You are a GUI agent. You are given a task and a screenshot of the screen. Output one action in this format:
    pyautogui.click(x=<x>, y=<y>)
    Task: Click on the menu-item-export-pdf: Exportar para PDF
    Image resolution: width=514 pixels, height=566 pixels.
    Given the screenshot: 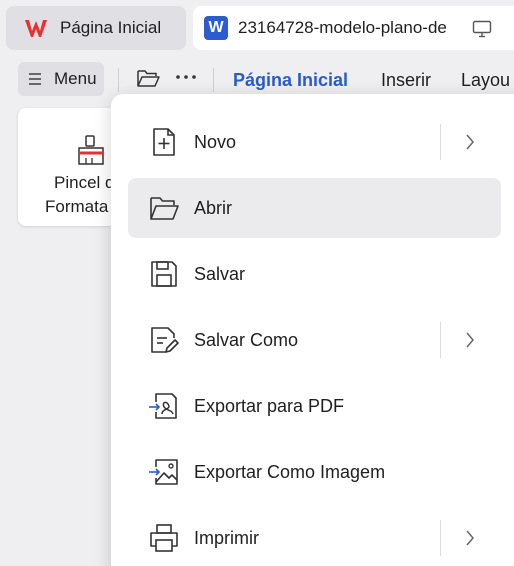 What is the action you would take?
    pyautogui.click(x=314, y=406)
    